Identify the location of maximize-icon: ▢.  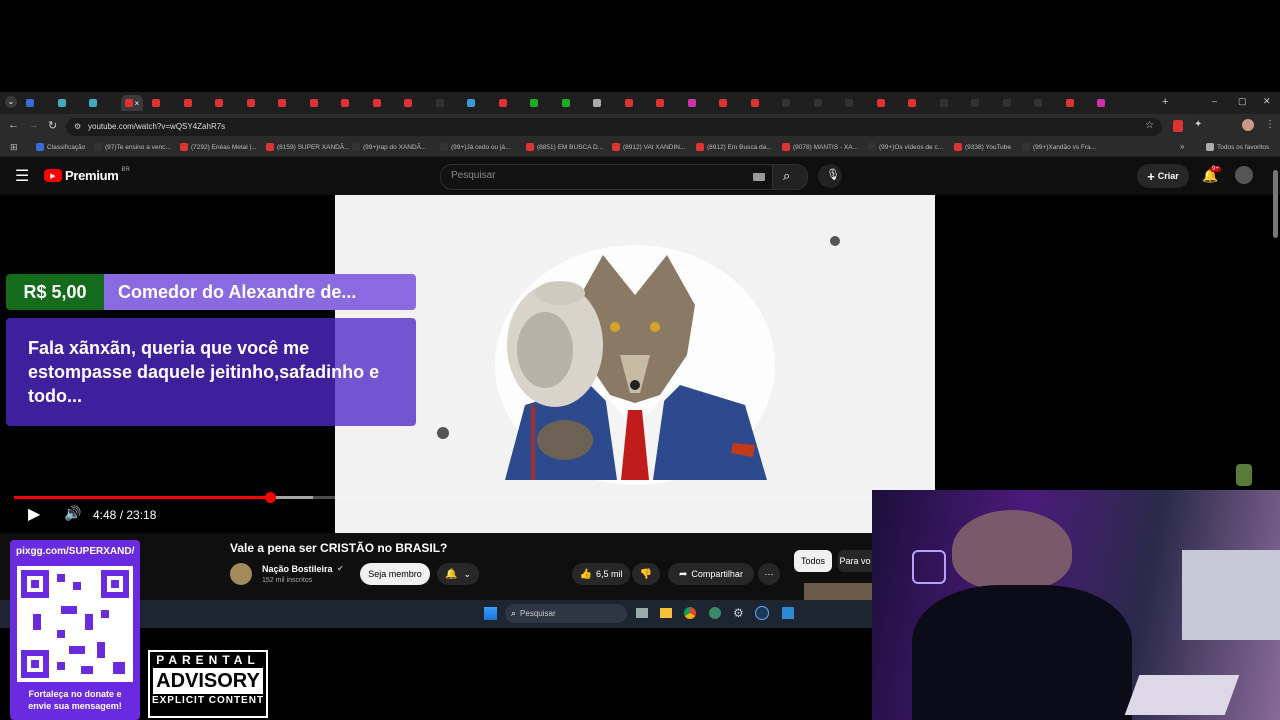
(1242, 101).